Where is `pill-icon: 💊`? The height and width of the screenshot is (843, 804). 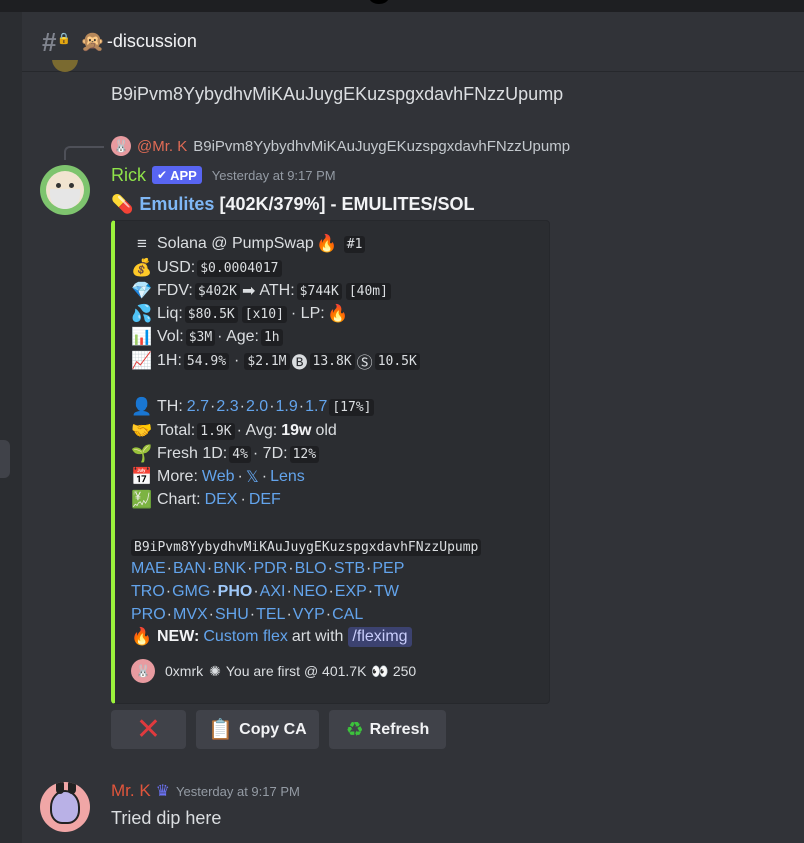
pill-icon: 💊 is located at coordinates (122, 203).